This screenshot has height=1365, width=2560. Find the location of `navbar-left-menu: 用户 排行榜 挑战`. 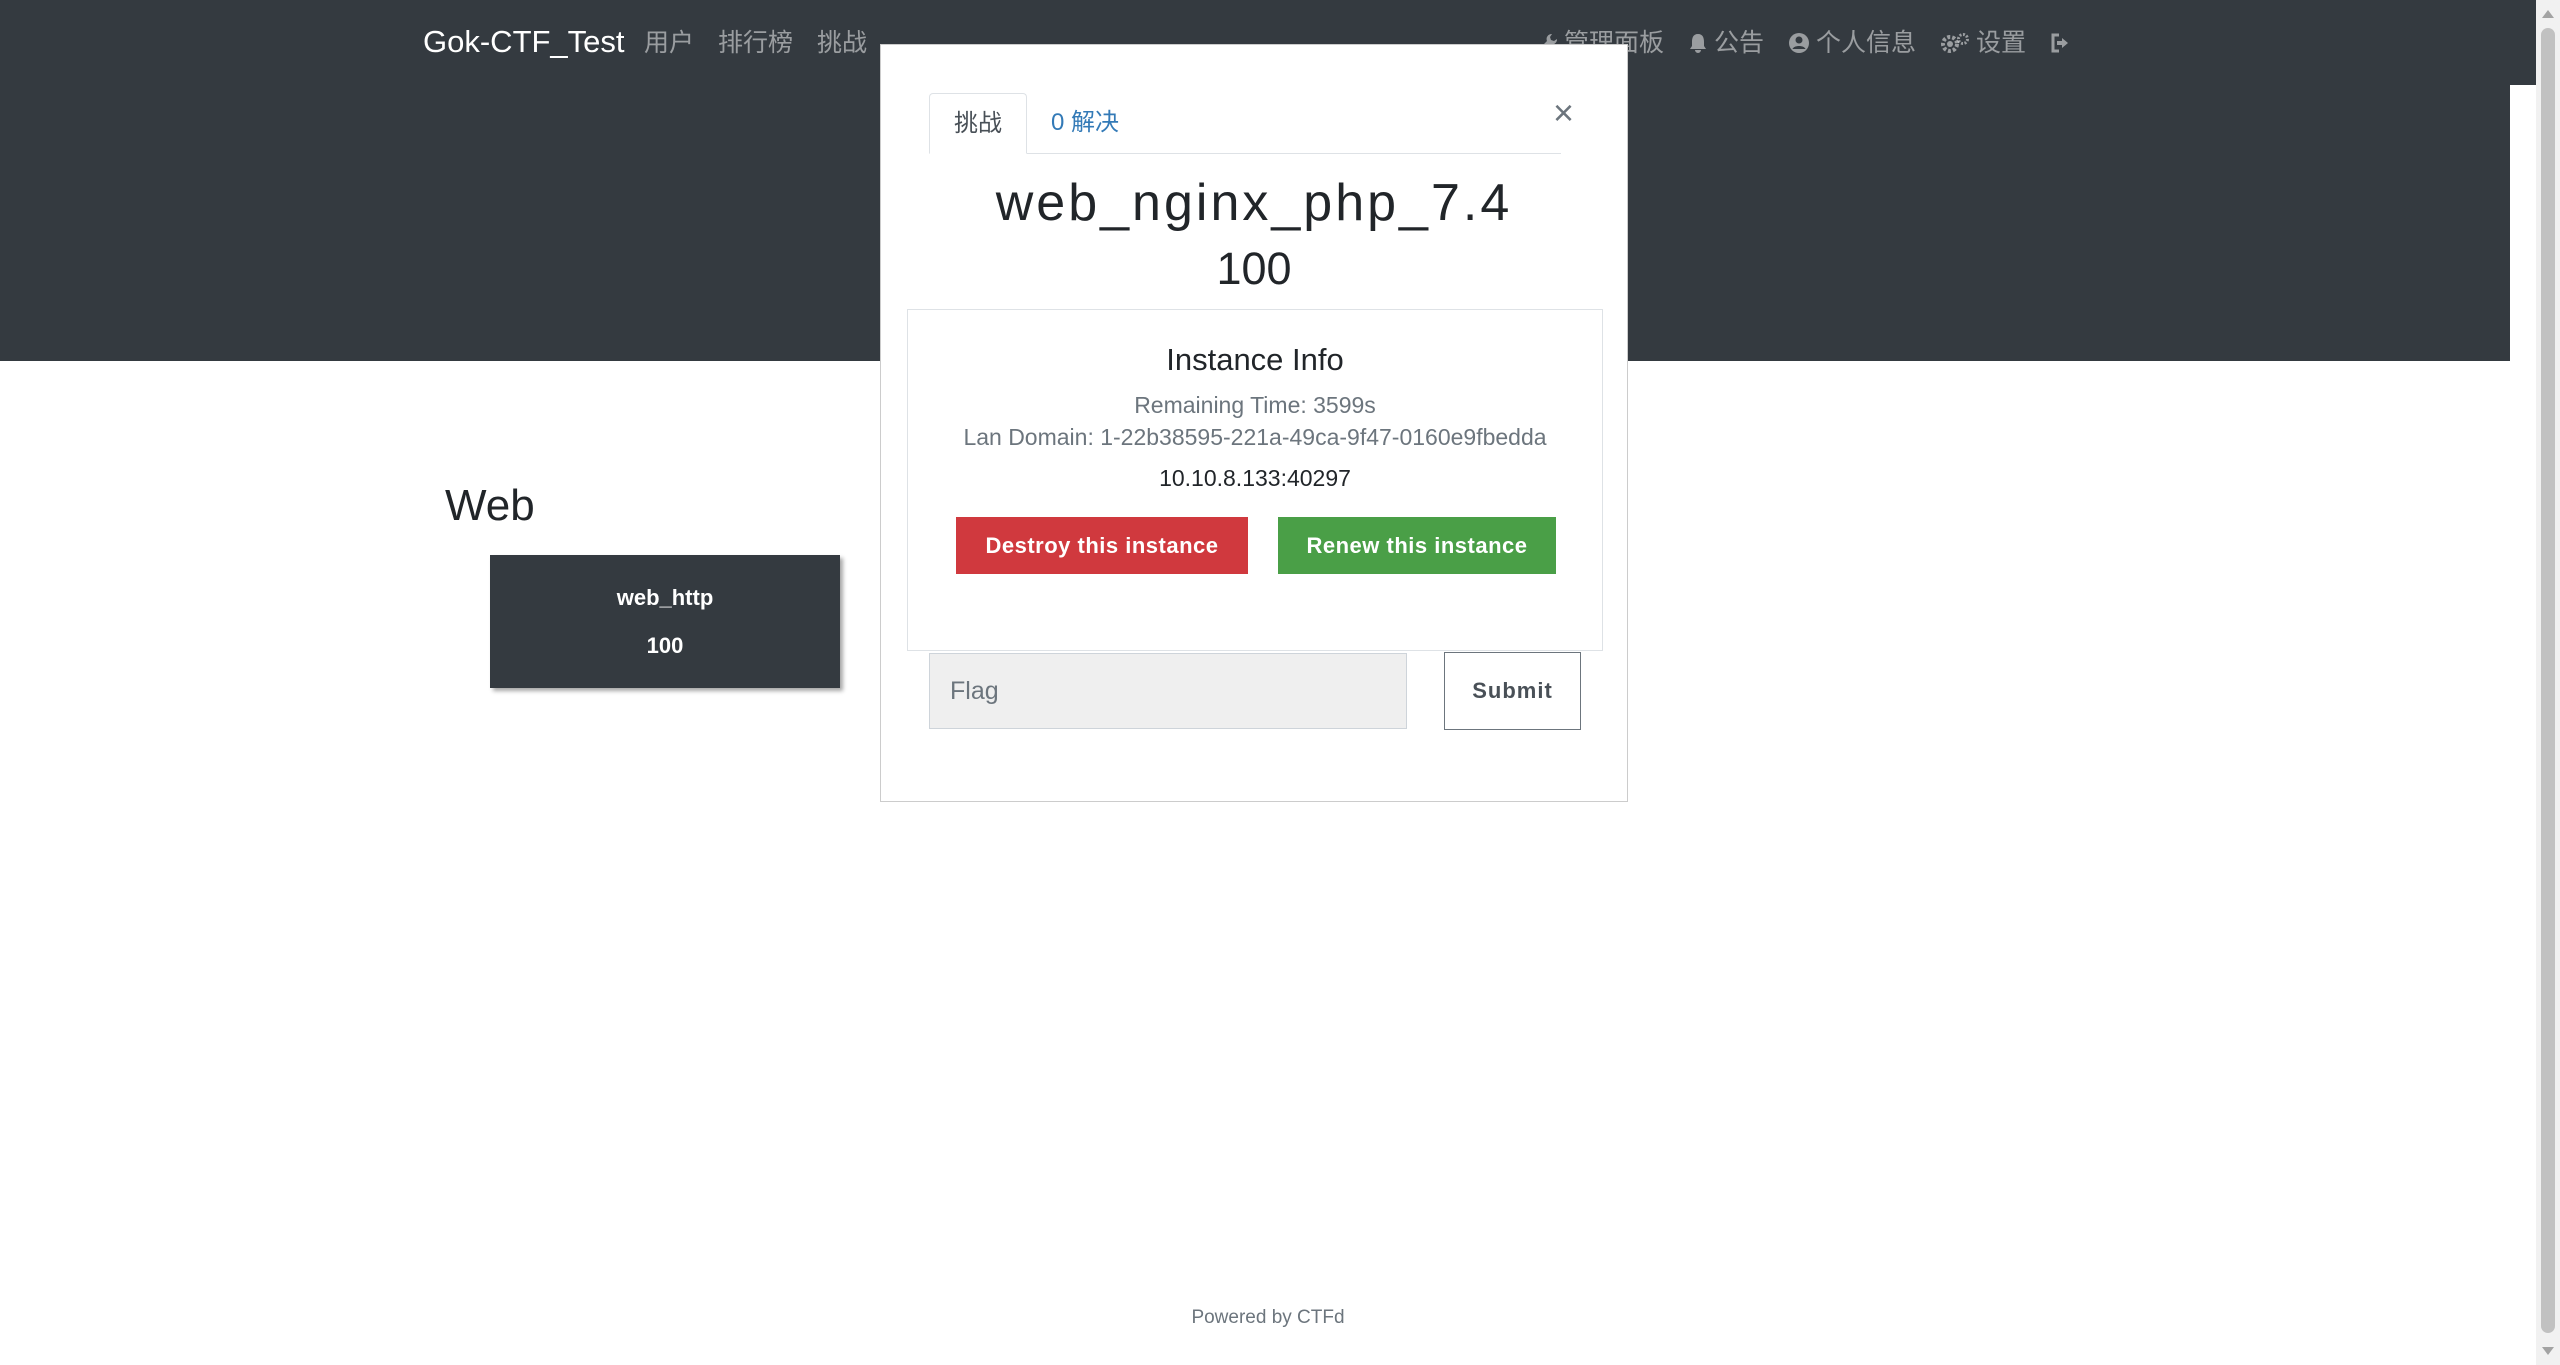

navbar-left-menu: 用户 排行榜 挑战 is located at coordinates (755, 43).